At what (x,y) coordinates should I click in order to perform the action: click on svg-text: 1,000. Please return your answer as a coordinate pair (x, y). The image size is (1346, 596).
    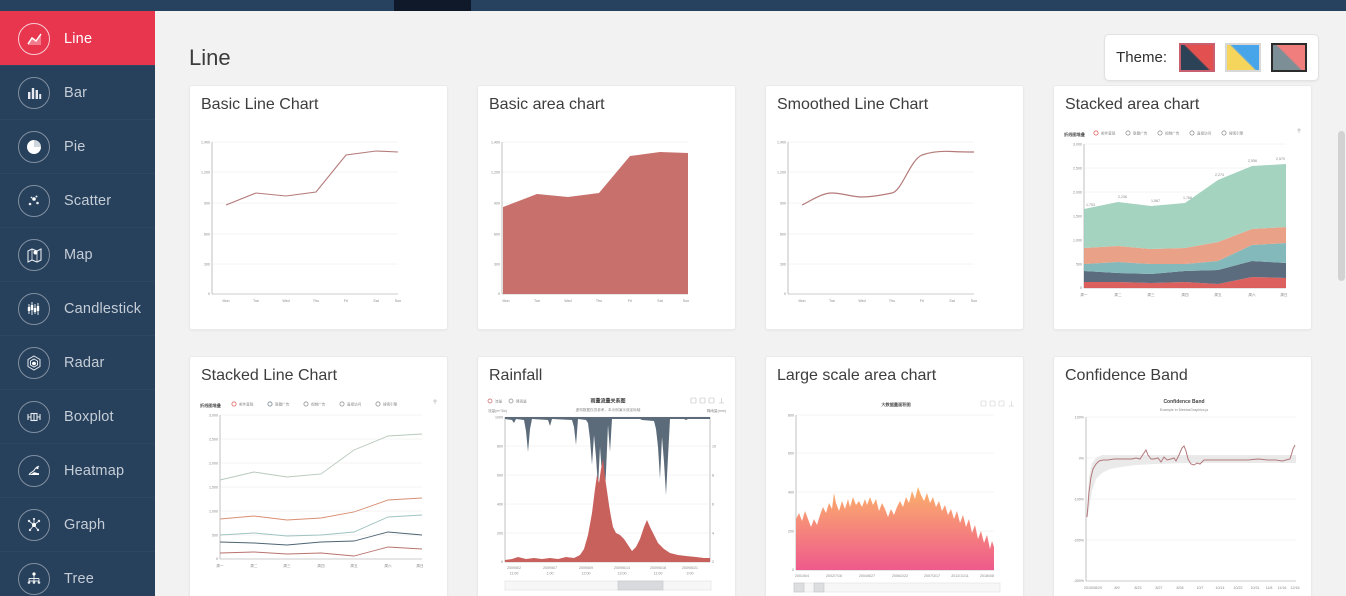
    Looking at the image, I should click on (1077, 241).